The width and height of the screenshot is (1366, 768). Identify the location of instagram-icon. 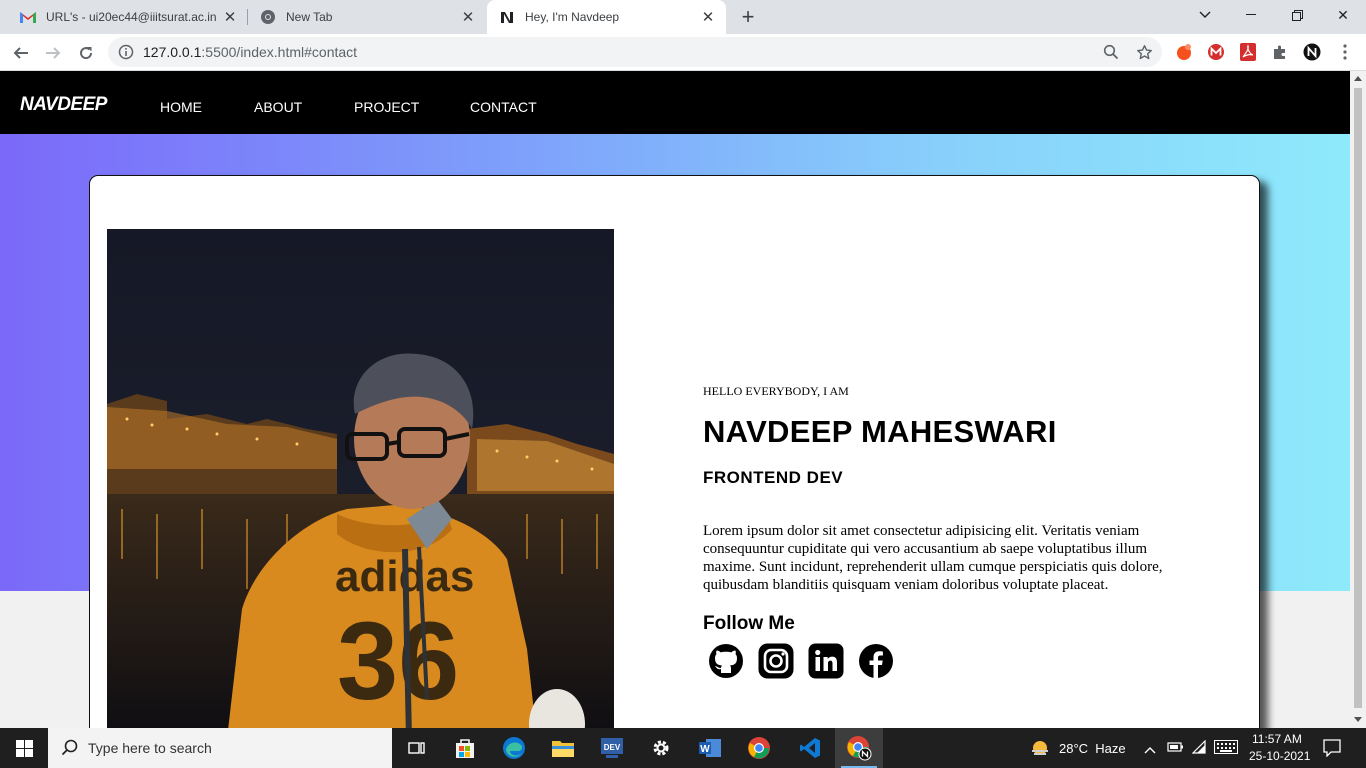
(775, 660).